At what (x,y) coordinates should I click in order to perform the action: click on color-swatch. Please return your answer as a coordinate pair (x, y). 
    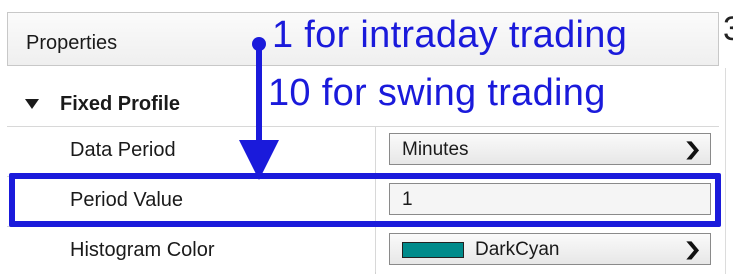
    Looking at the image, I should click on (433, 250).